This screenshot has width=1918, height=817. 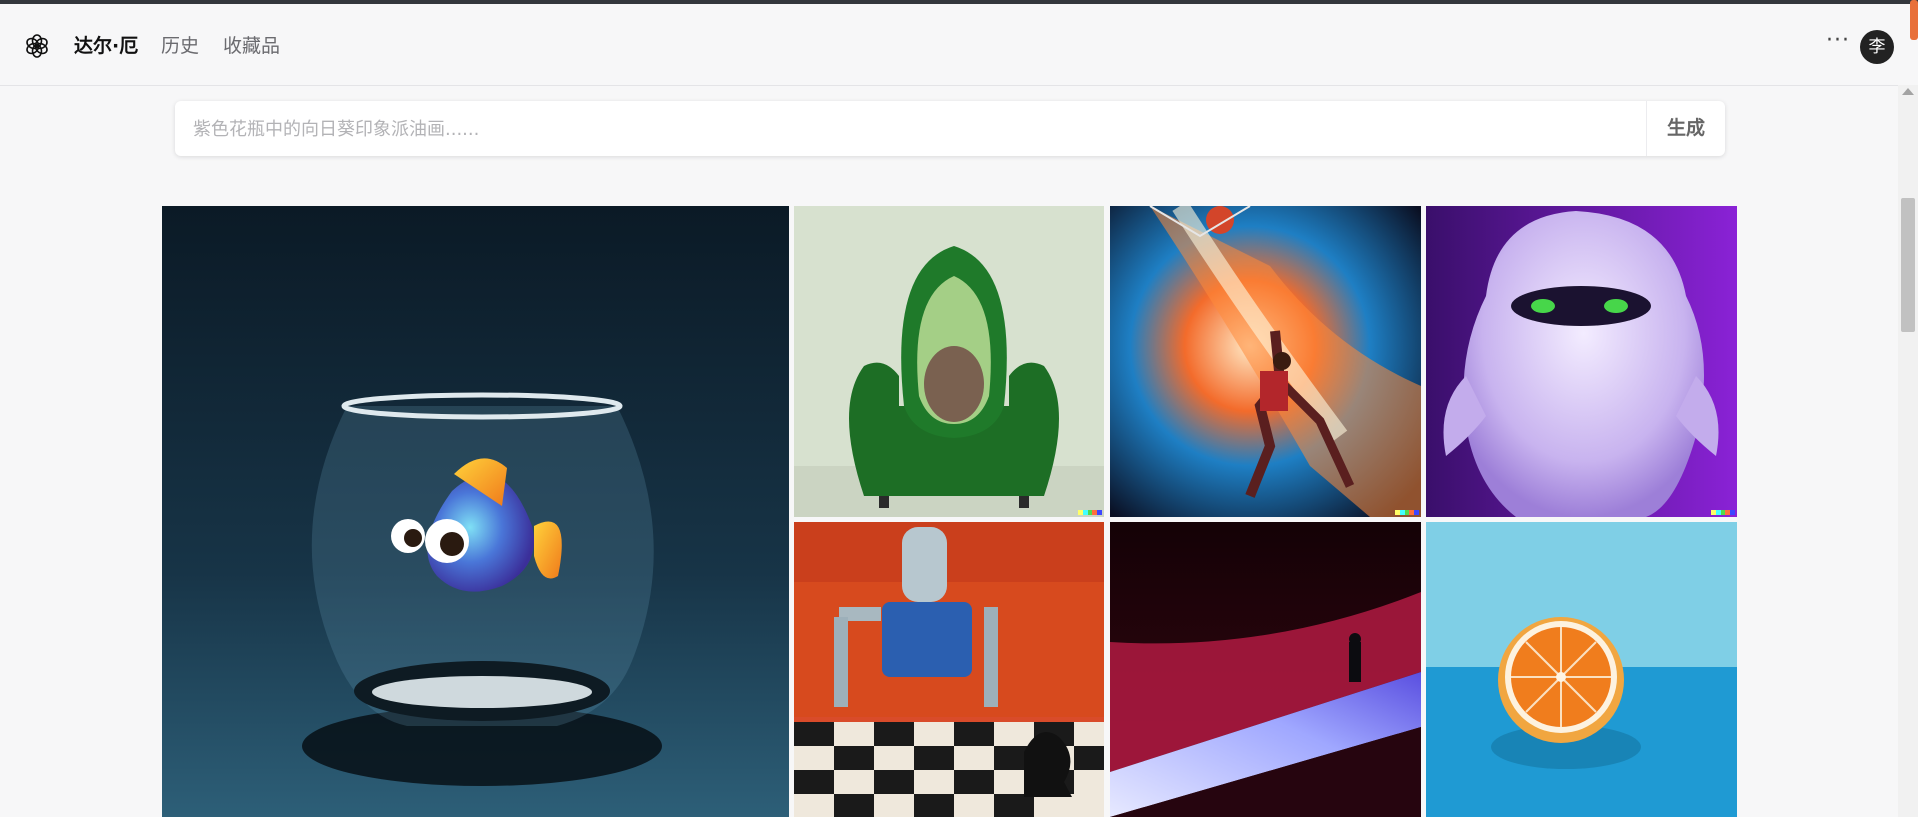 What do you see at coordinates (37, 46) in the screenshot?
I see `openai-logo-icon` at bounding box center [37, 46].